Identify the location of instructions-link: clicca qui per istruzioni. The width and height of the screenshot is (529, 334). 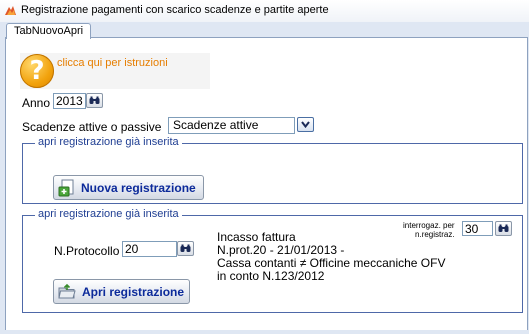
(112, 63).